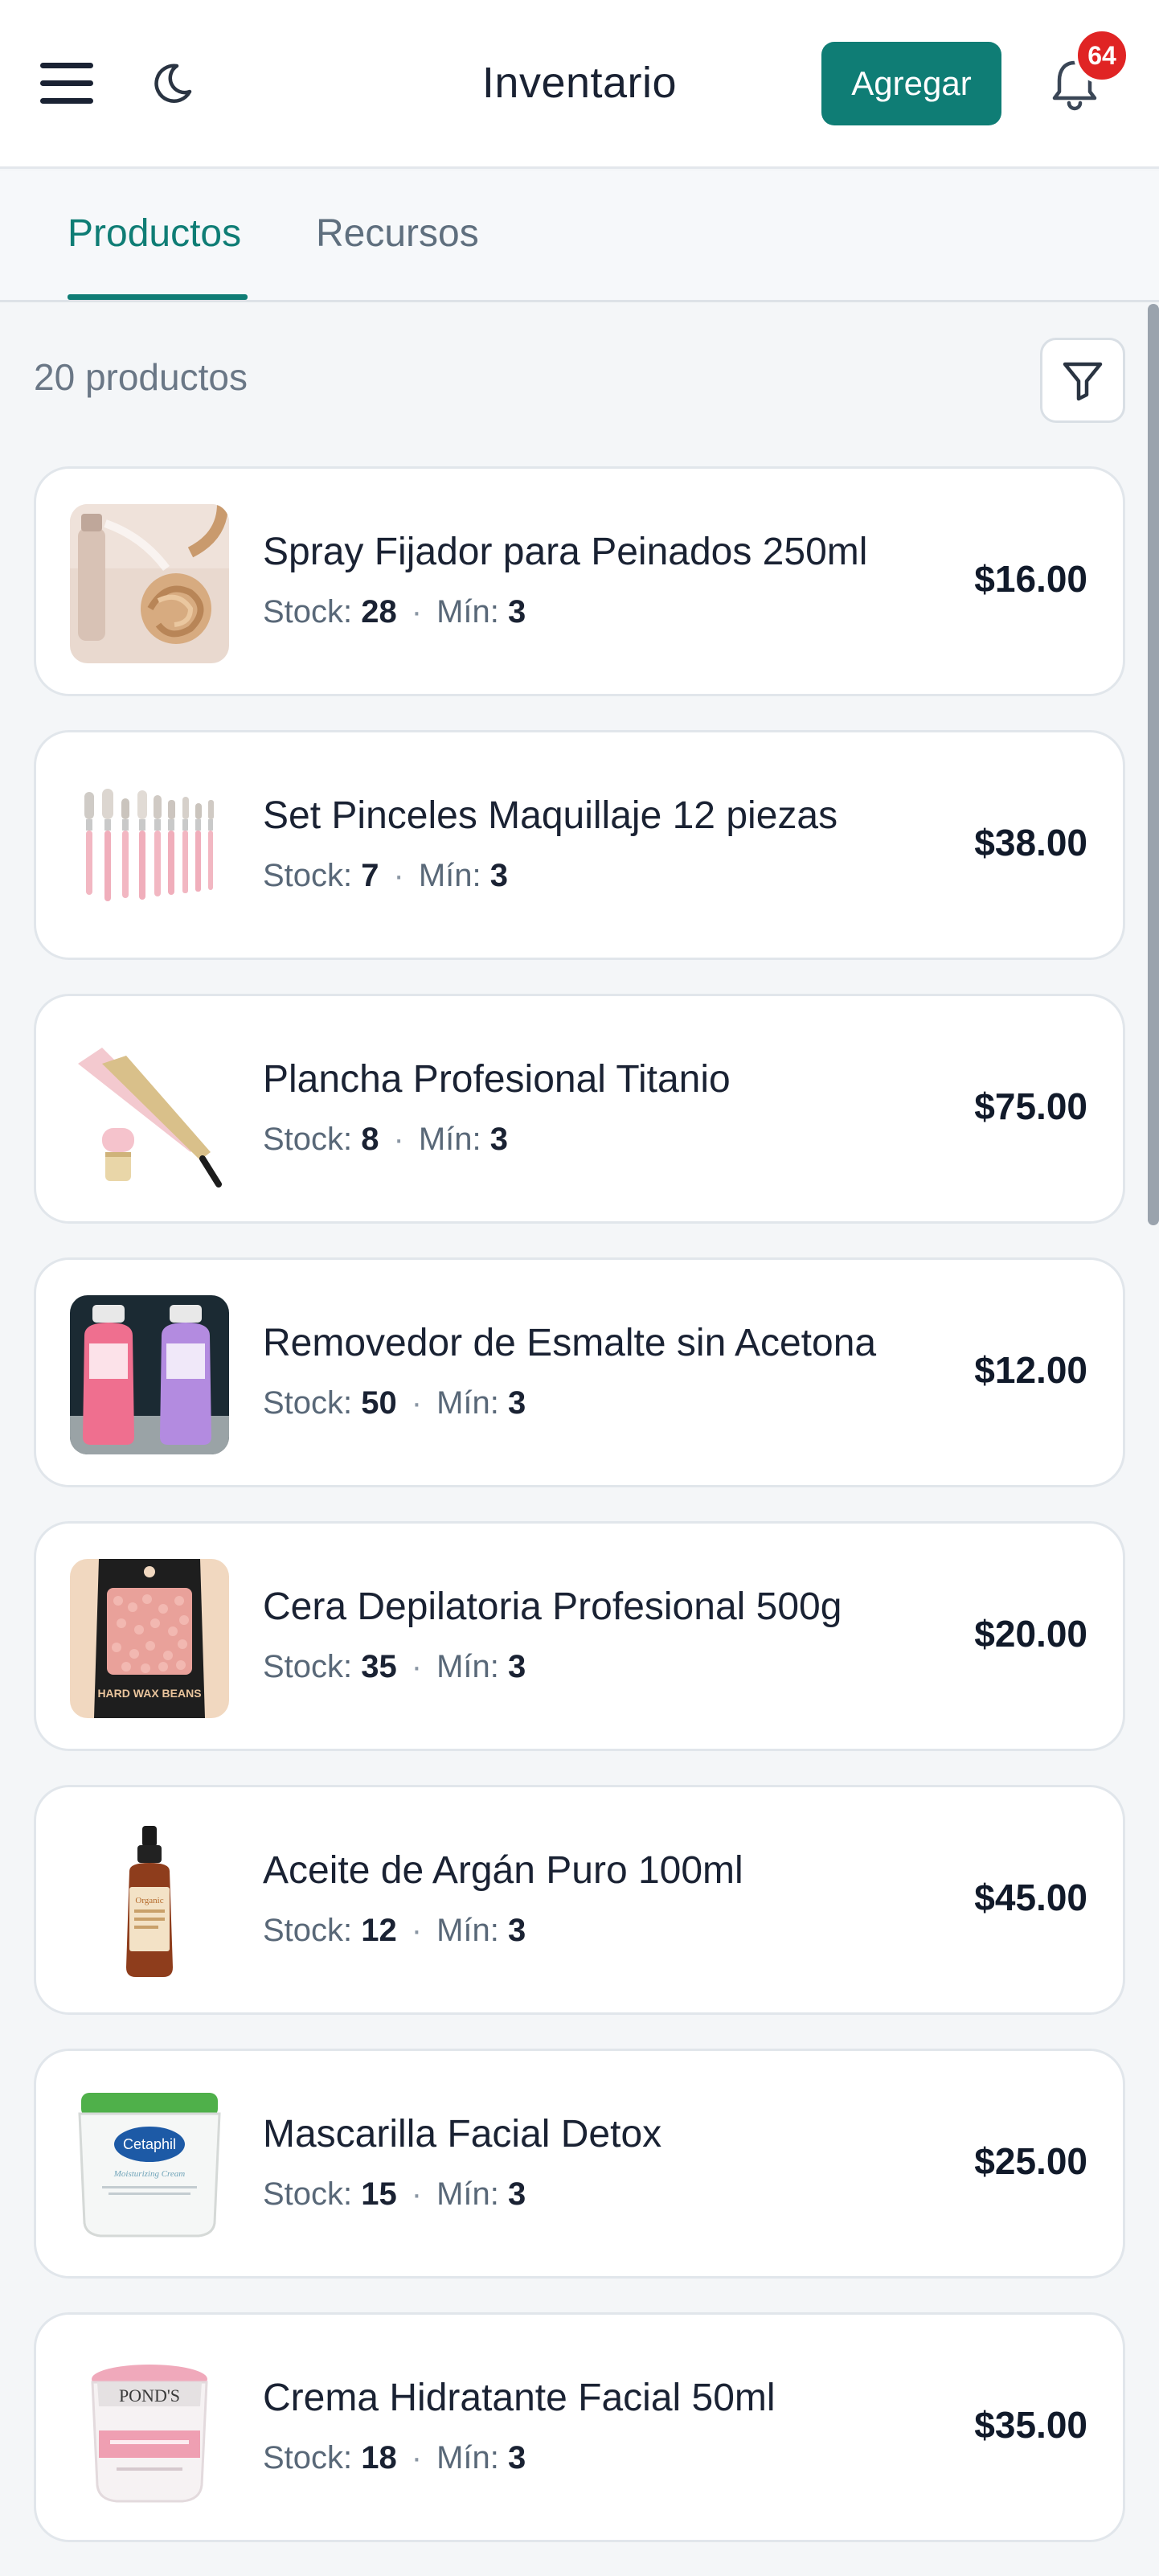 The height and width of the screenshot is (2576, 1159). I want to click on product-name: Spray Fijador para Peinados 250ml, so click(565, 552).